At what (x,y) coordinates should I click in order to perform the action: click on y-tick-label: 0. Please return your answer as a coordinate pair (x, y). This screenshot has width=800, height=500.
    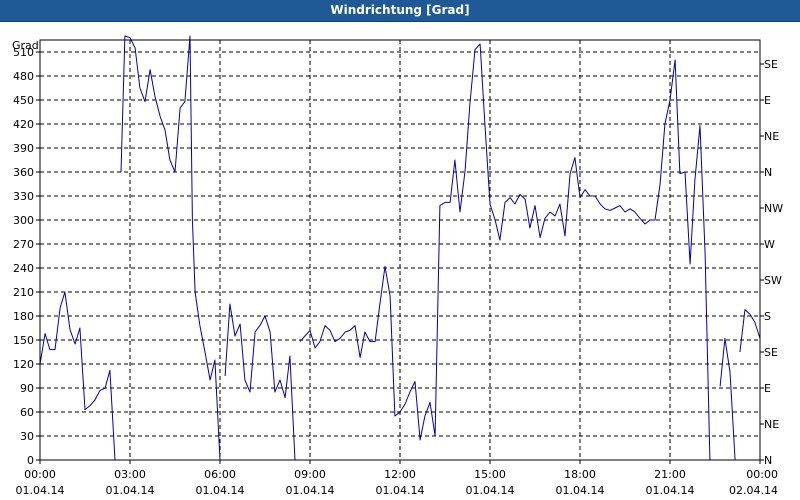
    Looking at the image, I should click on (30, 460).